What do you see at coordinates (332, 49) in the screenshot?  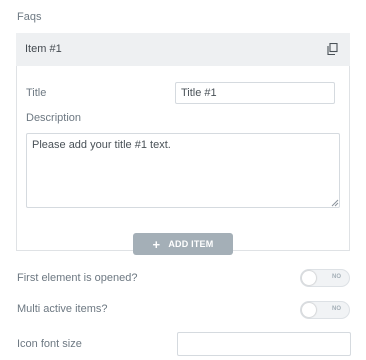 I see `copy-icon` at bounding box center [332, 49].